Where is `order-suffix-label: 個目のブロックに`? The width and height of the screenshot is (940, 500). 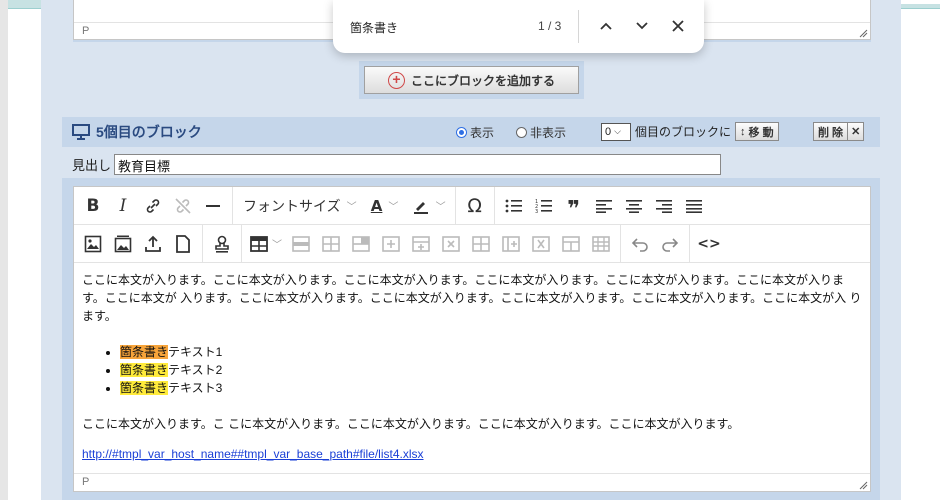 order-suffix-label: 個目のブロックに is located at coordinates (683, 132).